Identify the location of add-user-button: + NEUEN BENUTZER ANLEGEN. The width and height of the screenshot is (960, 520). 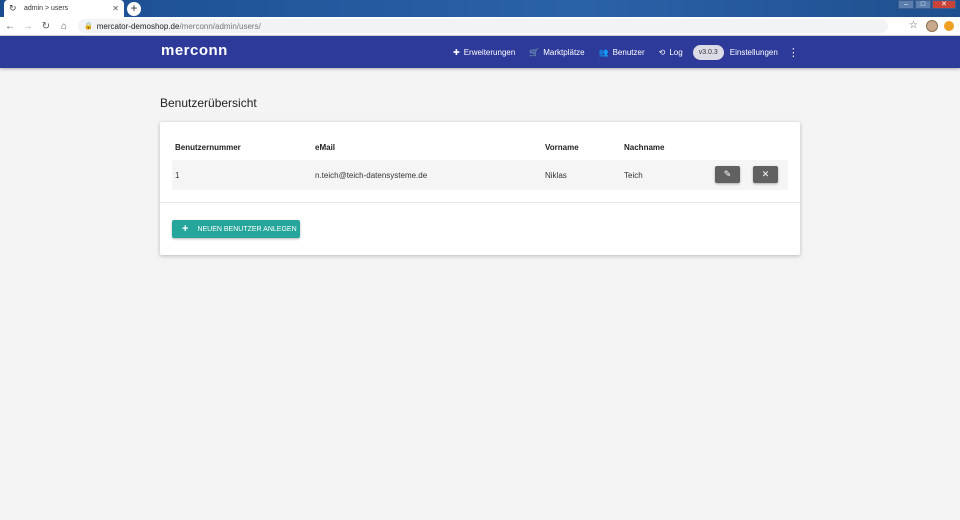
(236, 229).